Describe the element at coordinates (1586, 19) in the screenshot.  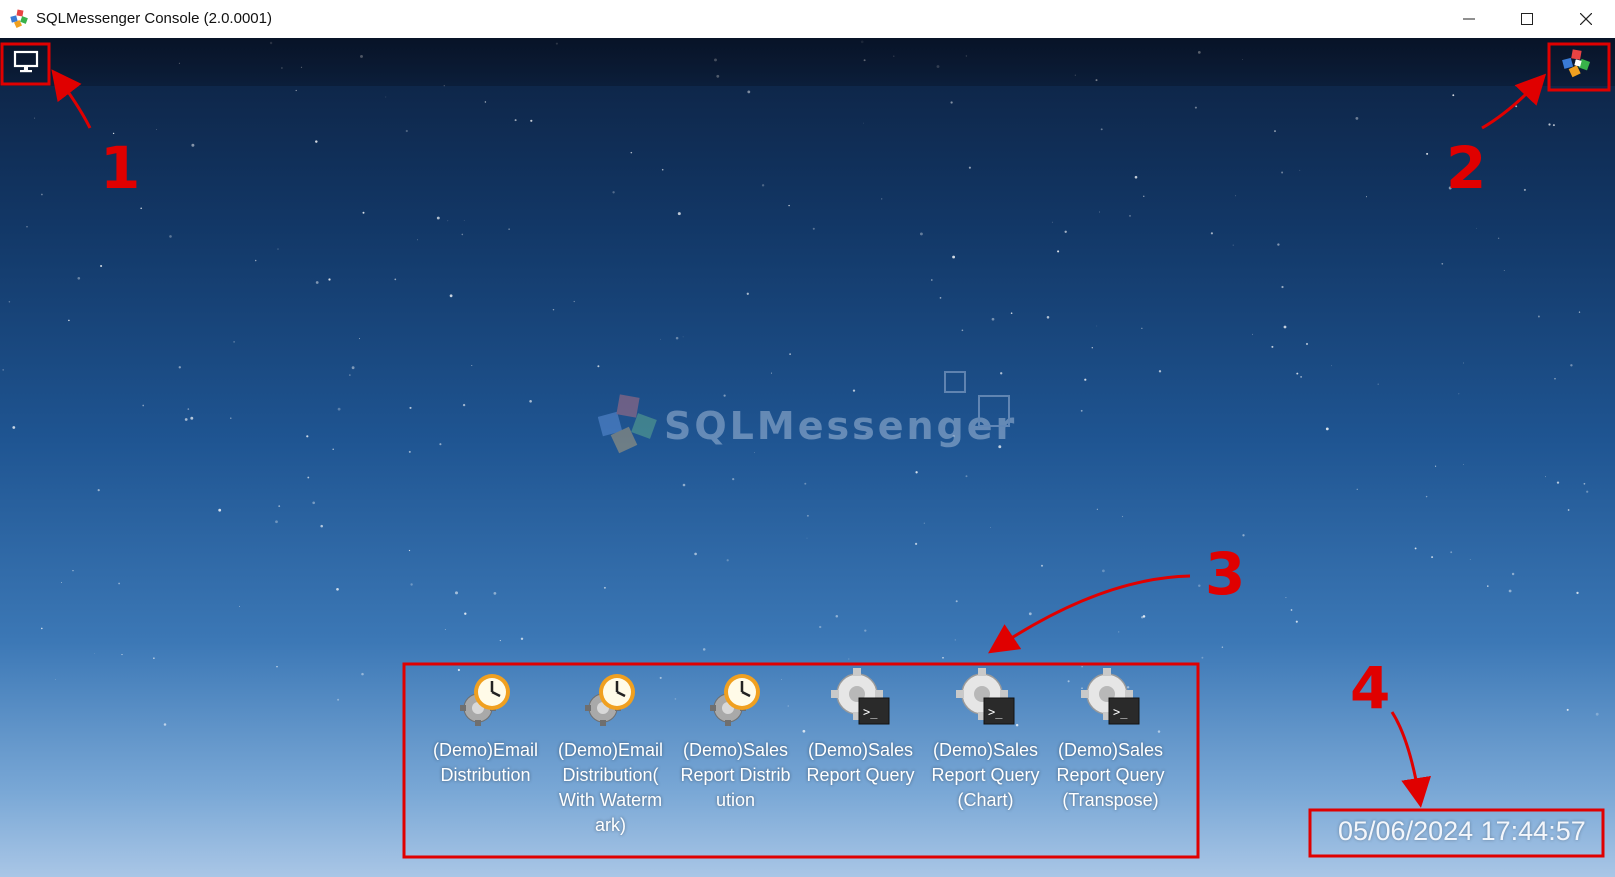
I see `close-button` at that location.